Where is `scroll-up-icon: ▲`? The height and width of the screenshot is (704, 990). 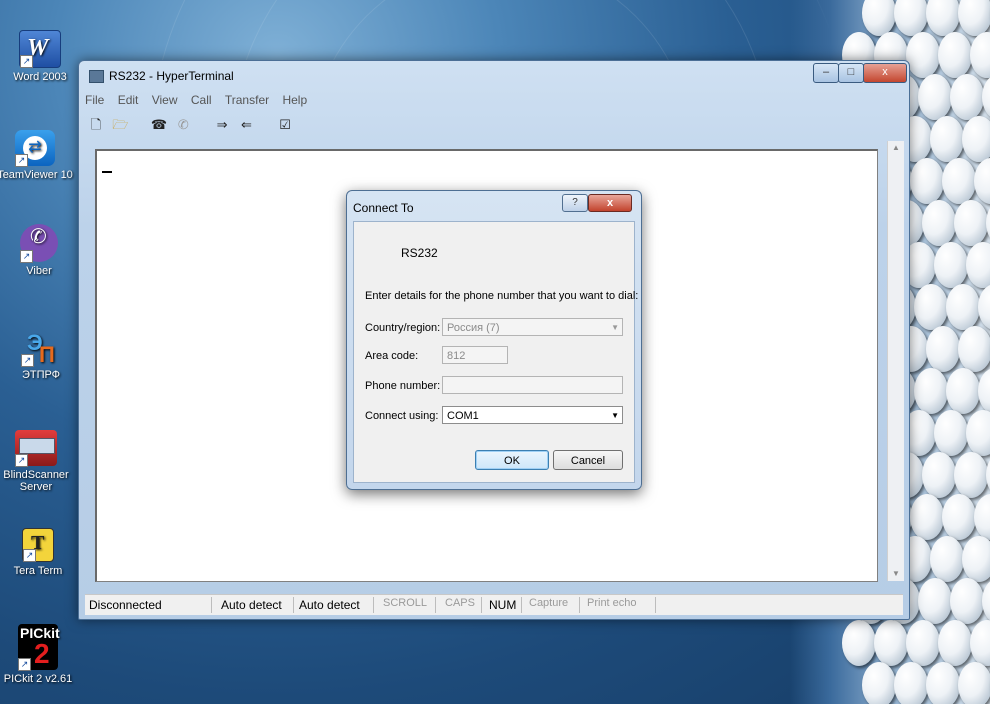 scroll-up-icon: ▲ is located at coordinates (896, 148).